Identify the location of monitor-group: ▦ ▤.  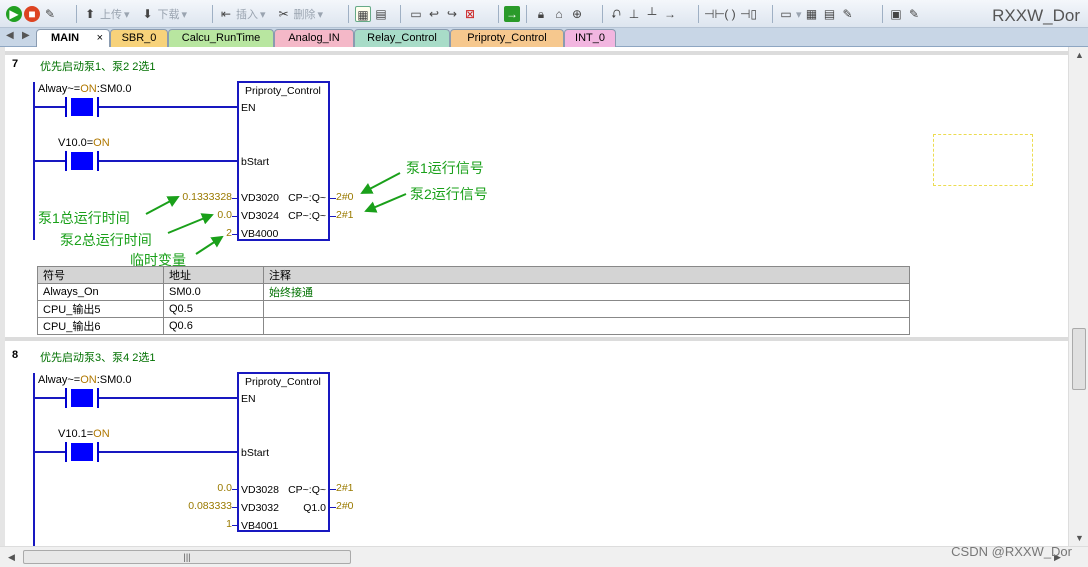
(372, 14).